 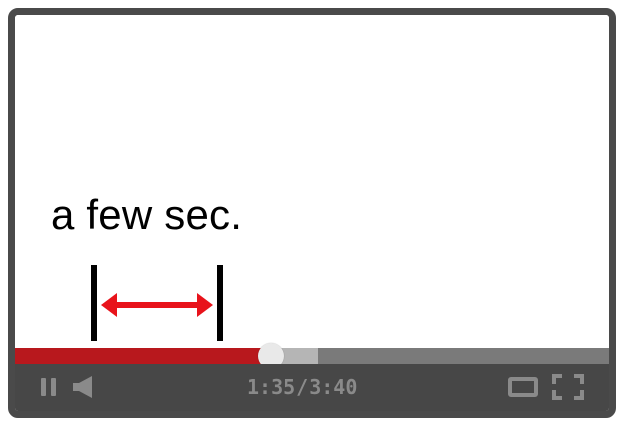 I want to click on arrow-head-left, so click(x=109, y=305).